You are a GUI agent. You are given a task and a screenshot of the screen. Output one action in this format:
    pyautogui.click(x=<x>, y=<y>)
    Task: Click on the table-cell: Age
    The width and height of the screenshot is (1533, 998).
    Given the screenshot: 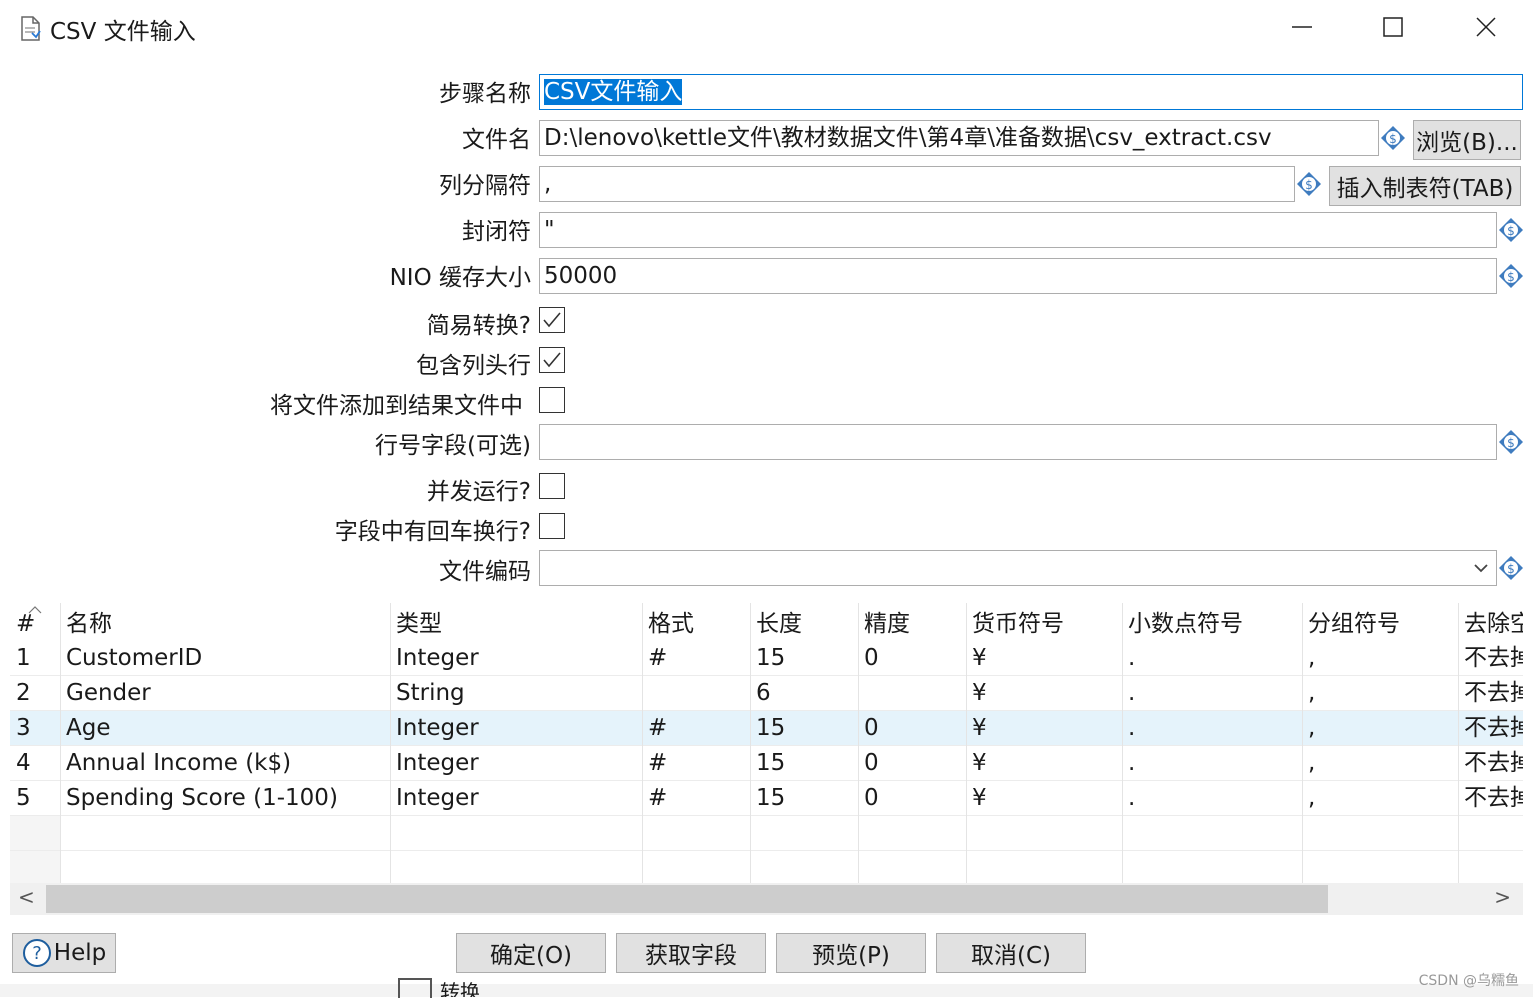 What is the action you would take?
    pyautogui.click(x=225, y=728)
    